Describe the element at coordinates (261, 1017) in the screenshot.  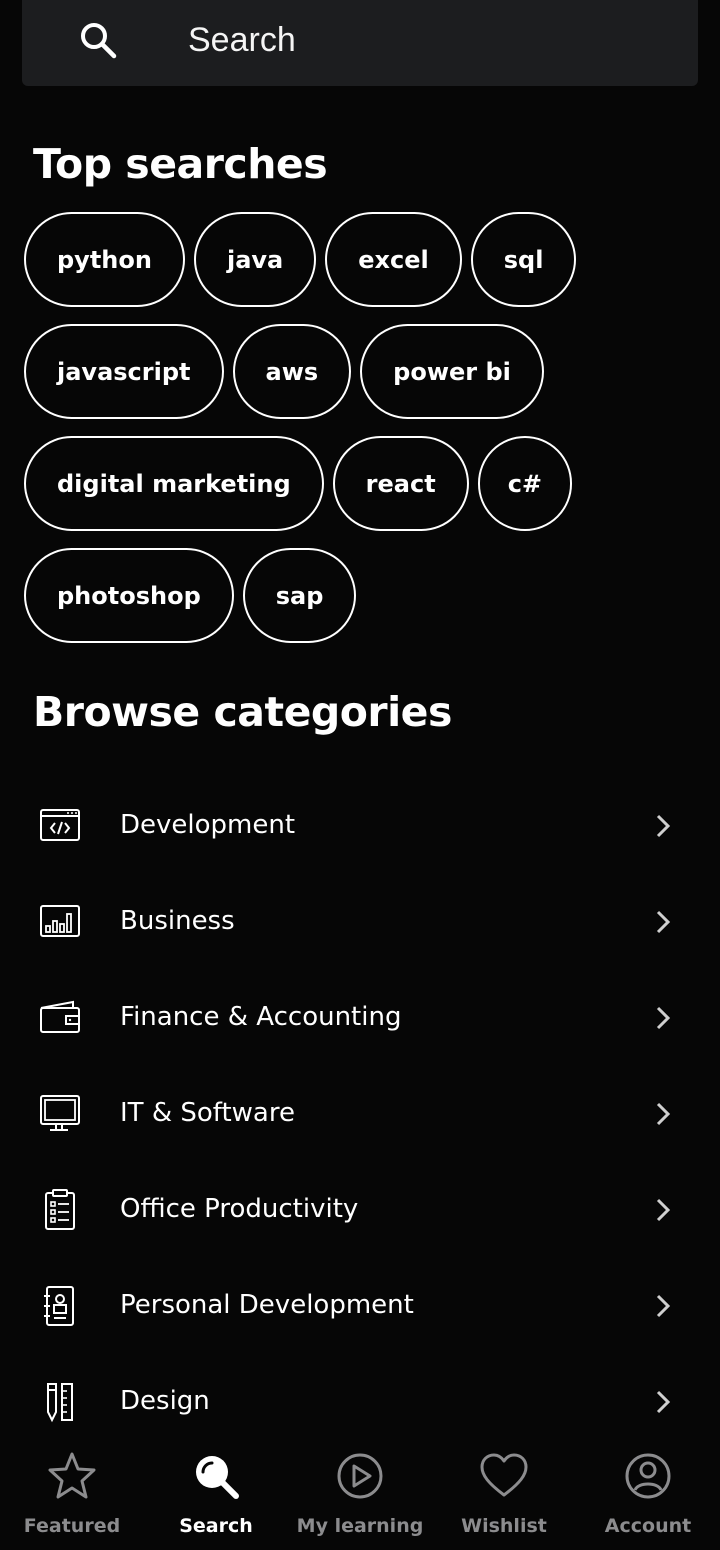
I see `category-label: Finance & Accounting` at that location.